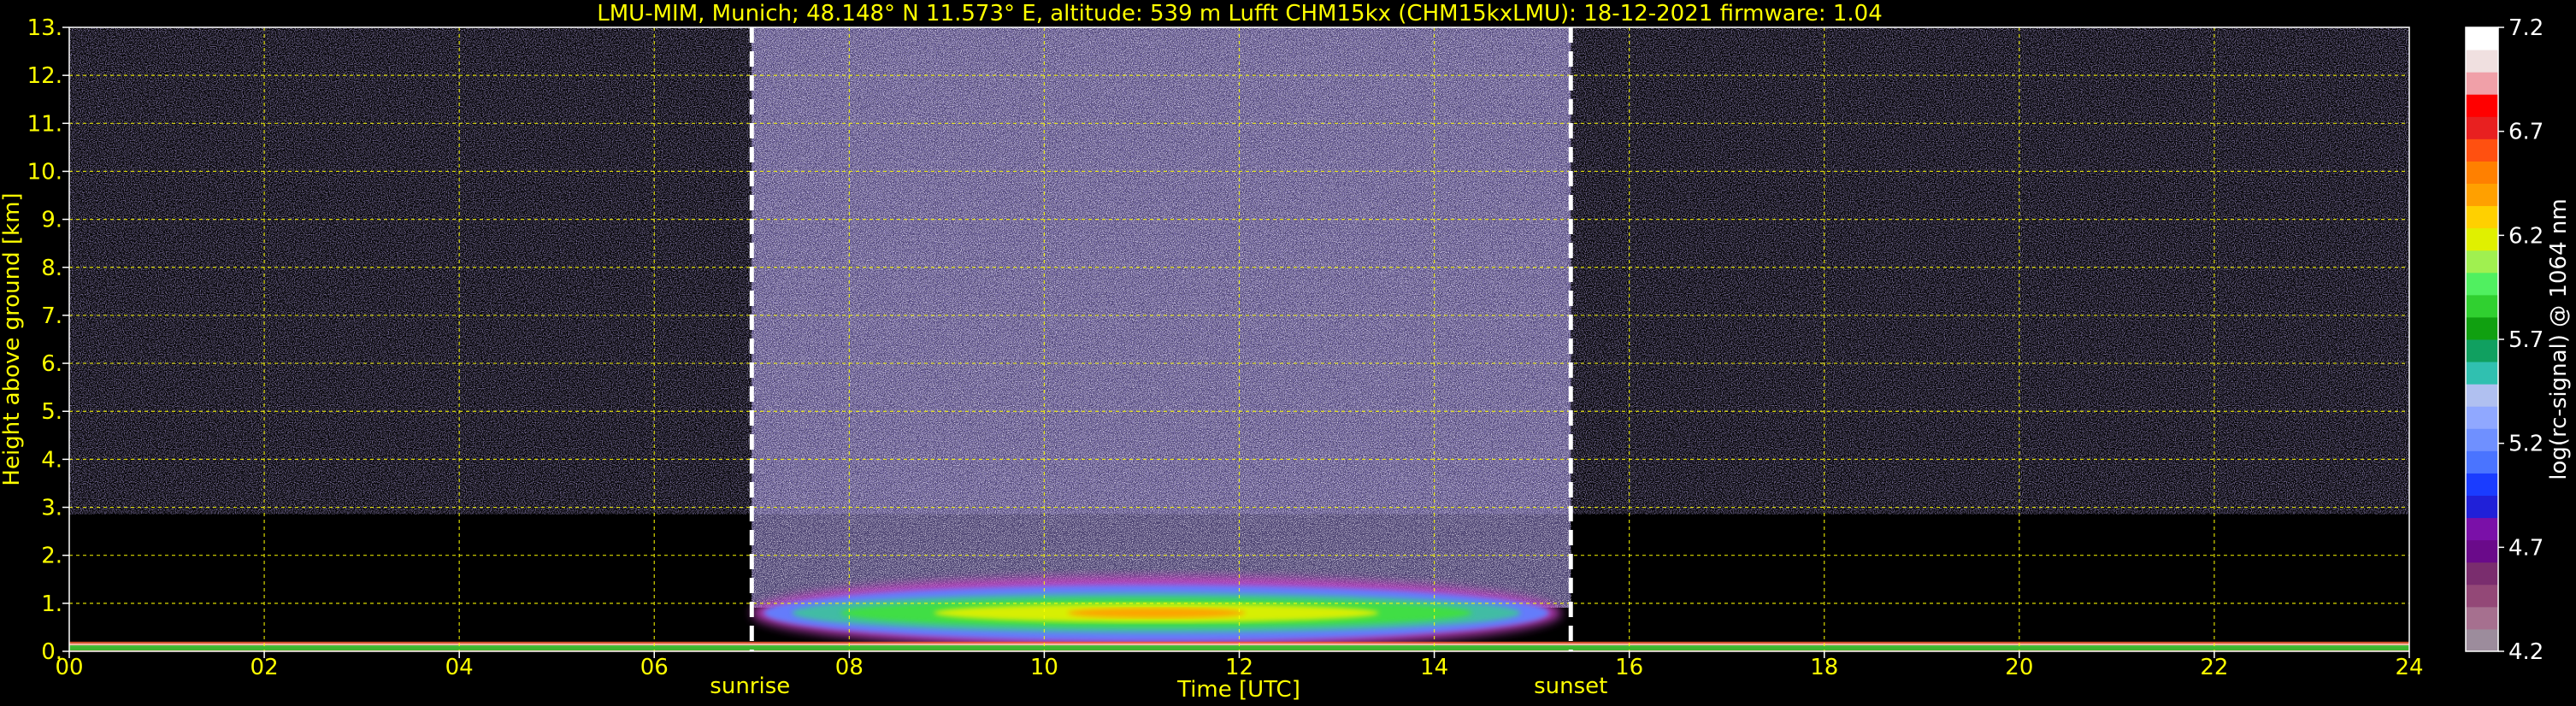 This screenshot has height=706, width=2576. What do you see at coordinates (654, 667) in the screenshot?
I see `x-tick-label: 06` at bounding box center [654, 667].